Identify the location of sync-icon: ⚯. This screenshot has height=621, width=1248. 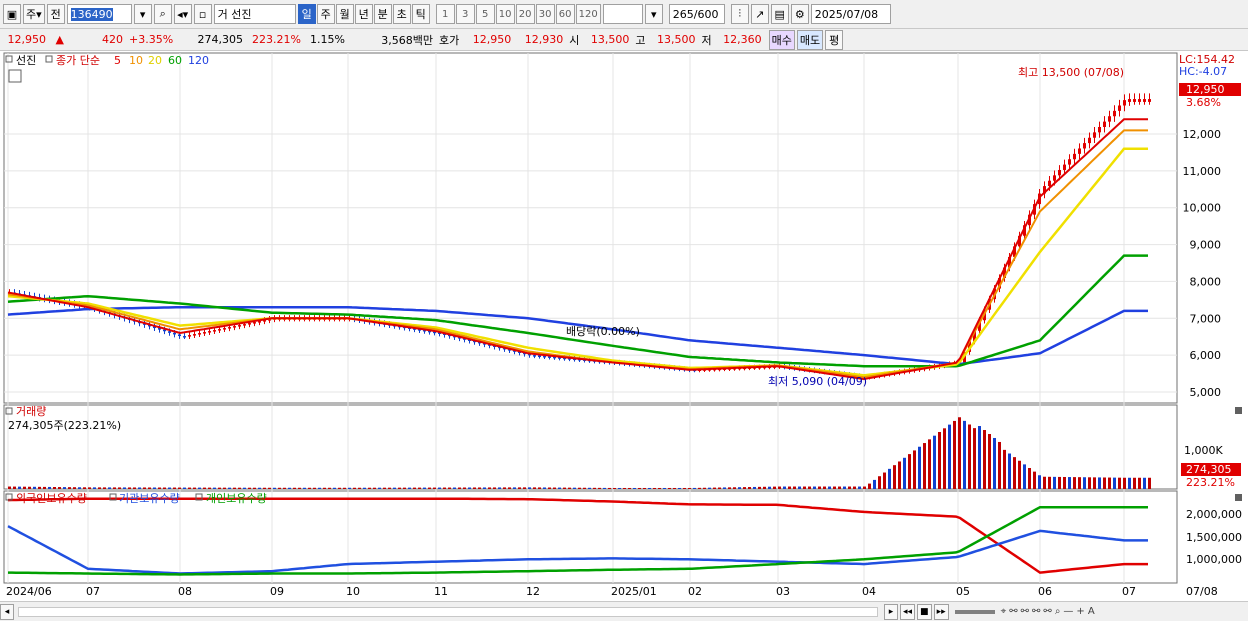
(1036, 611).